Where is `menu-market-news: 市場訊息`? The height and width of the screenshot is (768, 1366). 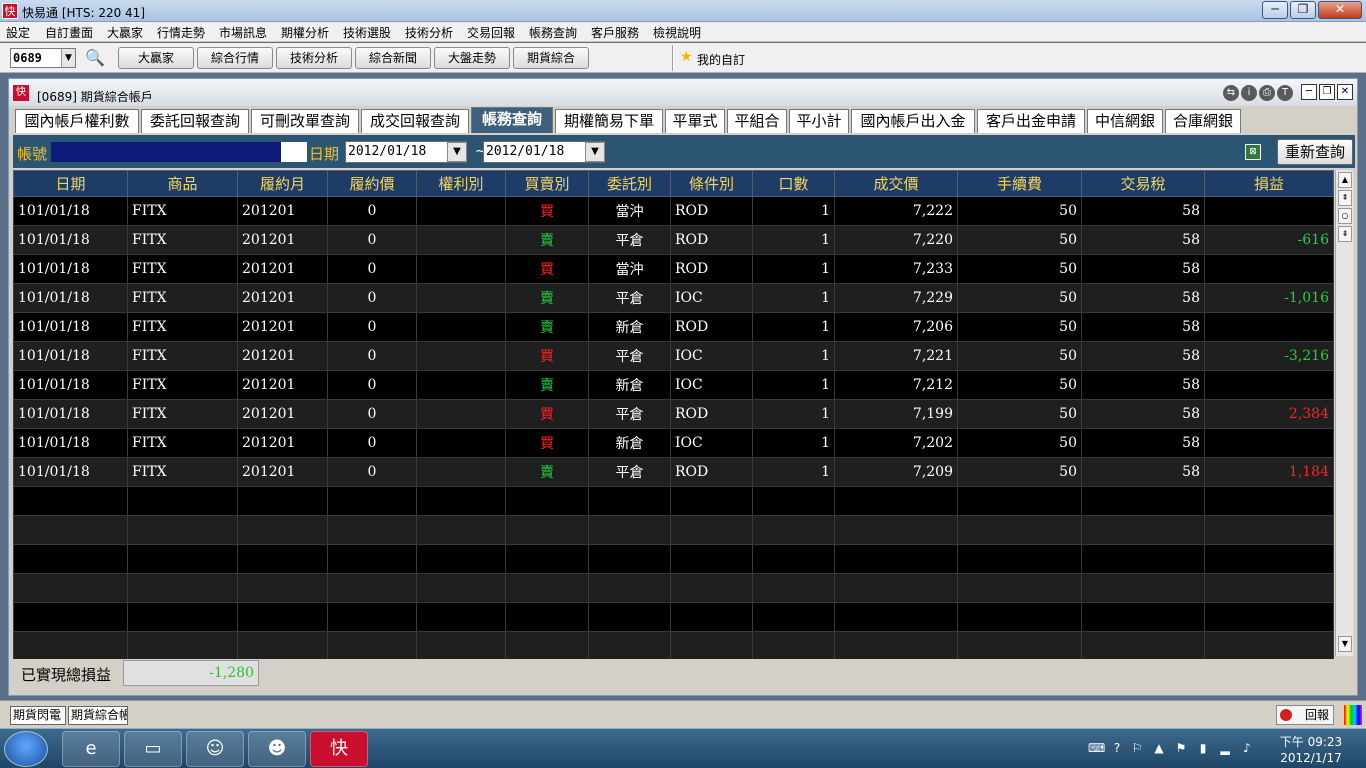 menu-market-news: 市場訊息 is located at coordinates (243, 32).